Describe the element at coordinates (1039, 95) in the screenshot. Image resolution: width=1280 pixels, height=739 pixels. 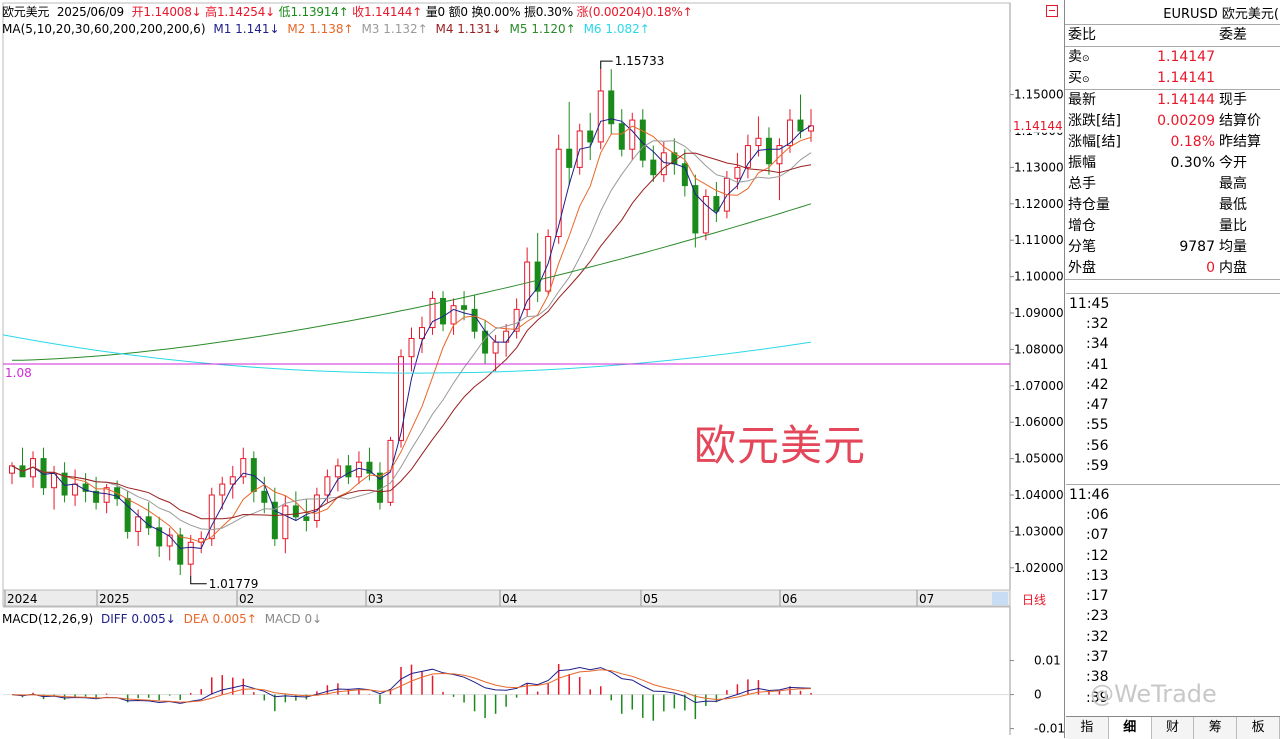
I see `price-tick-label: 1.15000` at that location.